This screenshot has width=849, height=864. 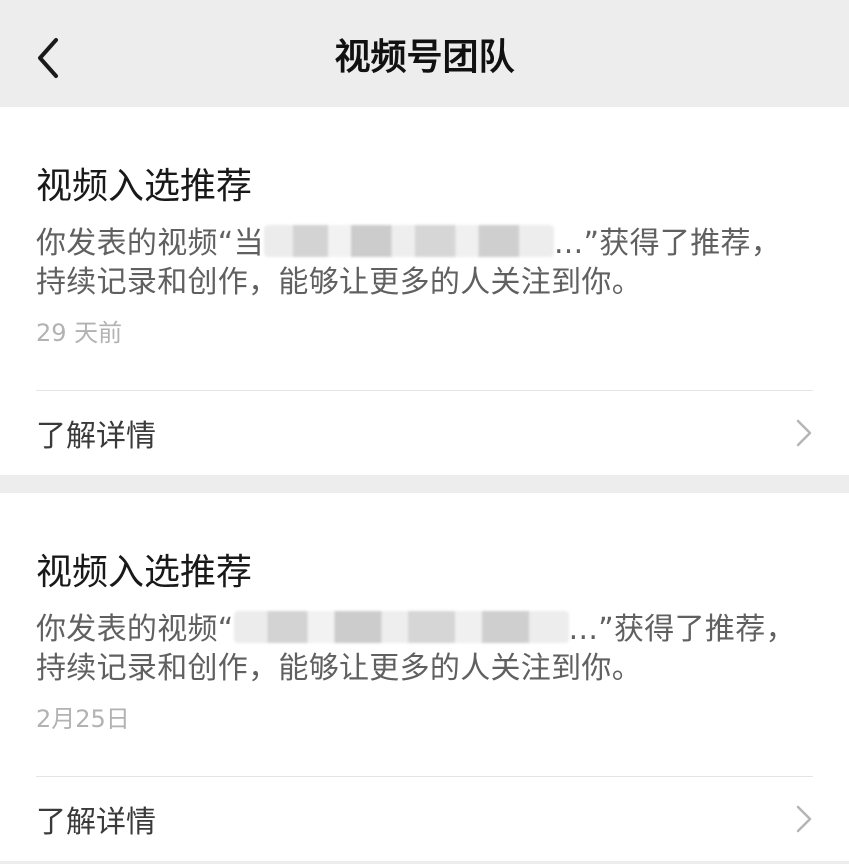 What do you see at coordinates (424, 57) in the screenshot?
I see `page-title: 视频号团队` at bounding box center [424, 57].